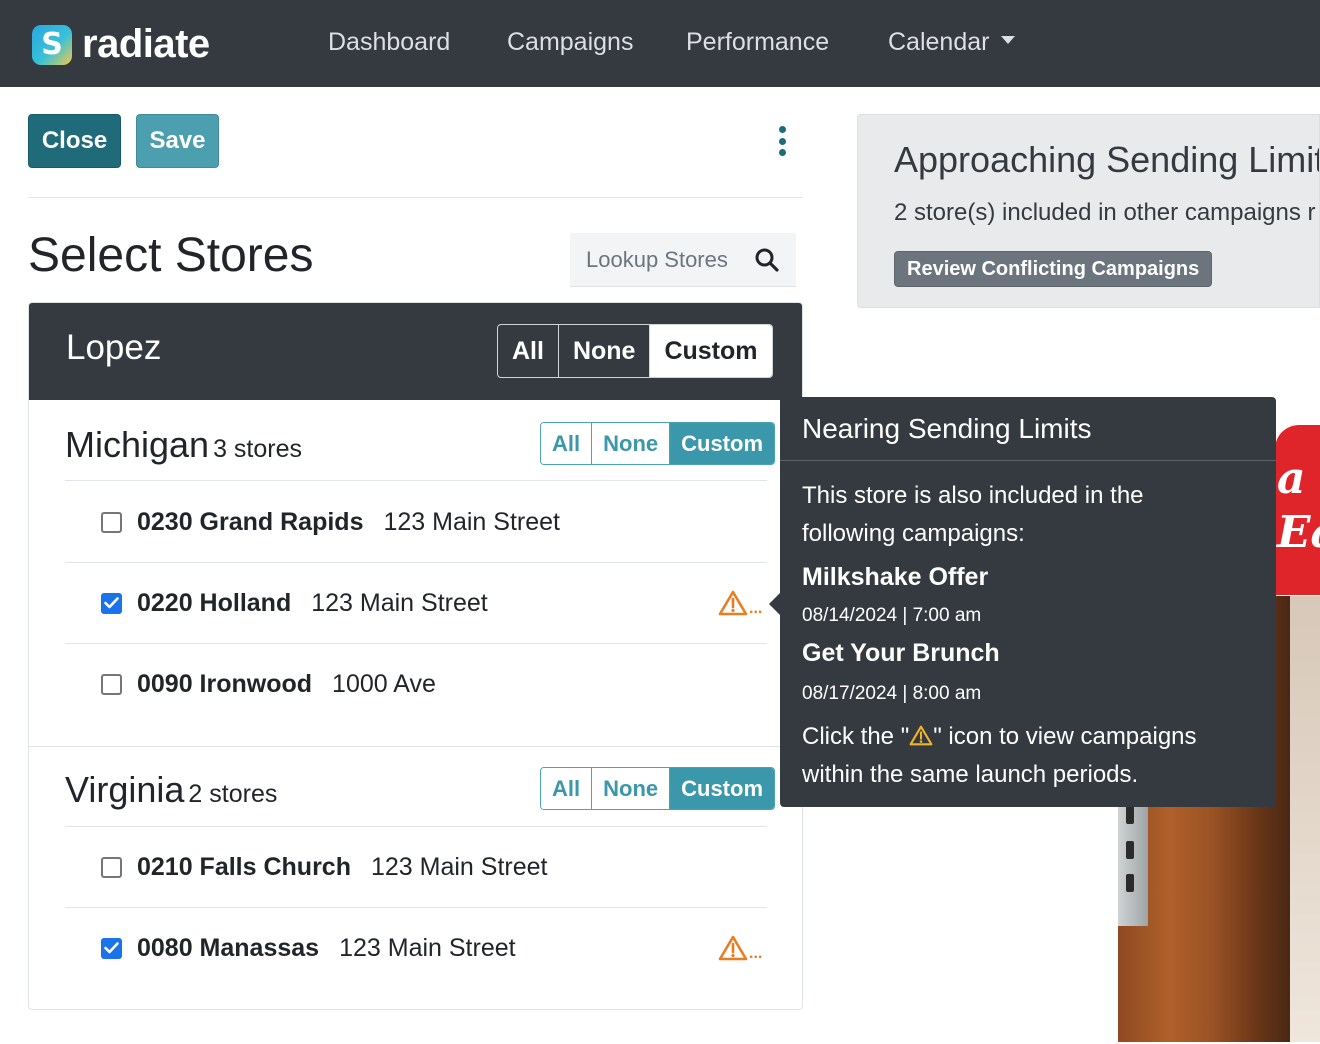 The image size is (1320, 1044). I want to click on group-header: Lopez All None Custom, so click(415, 351).